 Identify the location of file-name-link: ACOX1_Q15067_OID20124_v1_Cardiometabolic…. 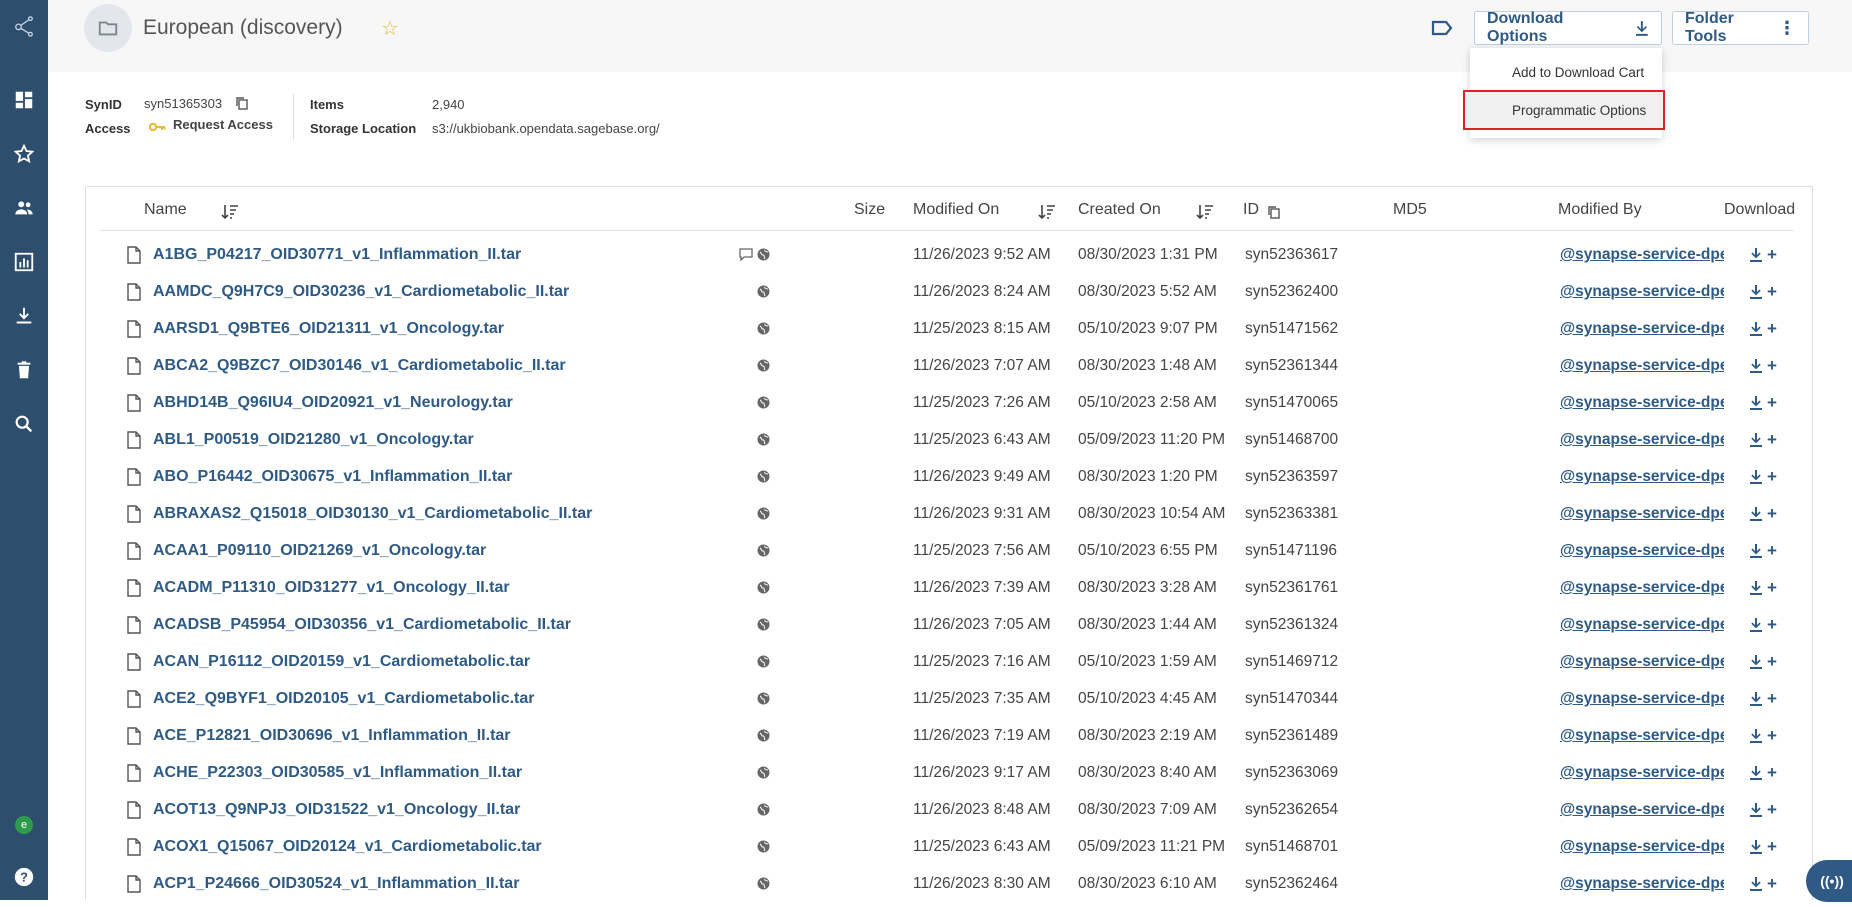
(347, 846).